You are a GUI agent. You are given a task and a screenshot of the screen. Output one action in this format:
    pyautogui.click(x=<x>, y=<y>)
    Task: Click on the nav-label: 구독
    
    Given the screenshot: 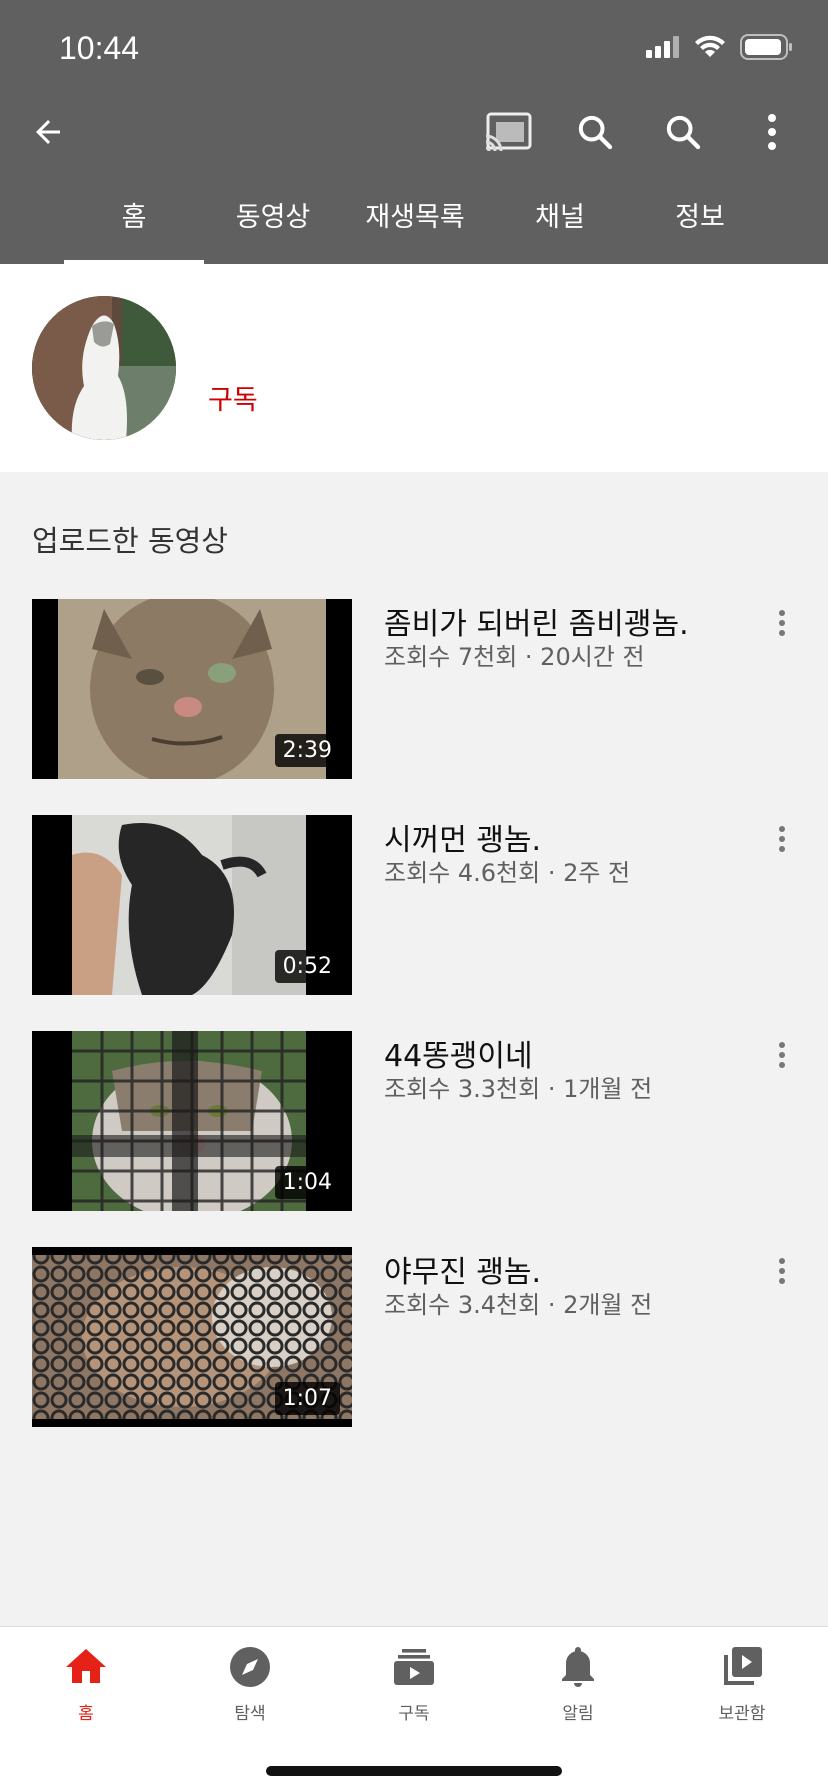 What is the action you would take?
    pyautogui.click(x=414, y=1714)
    